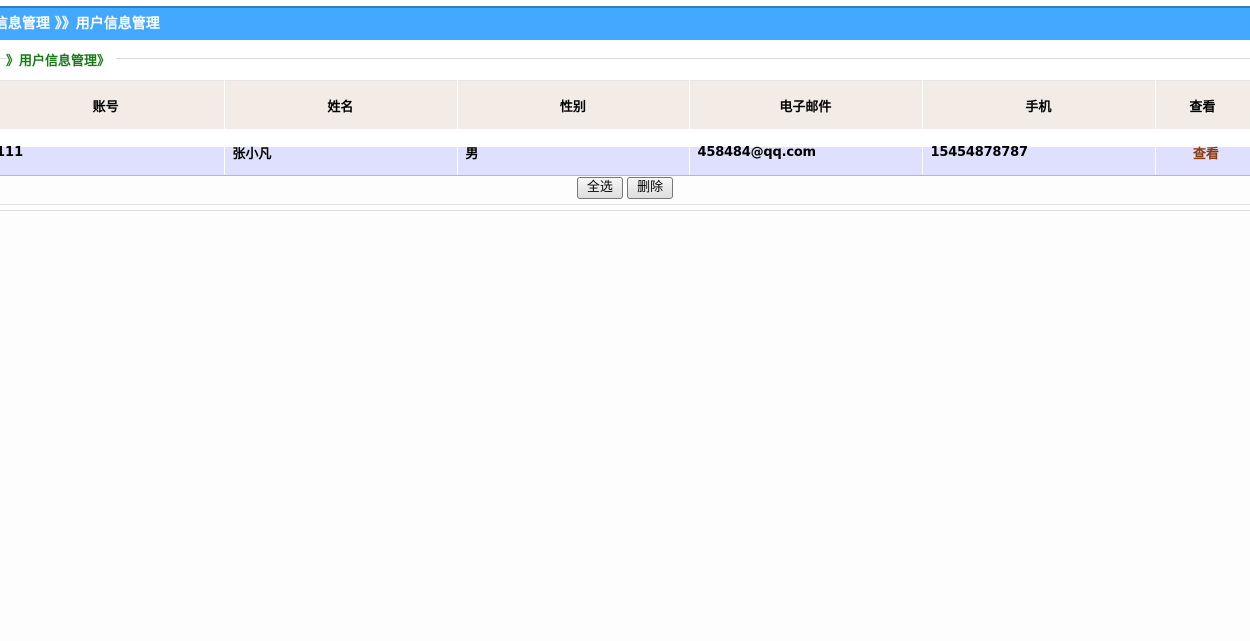 The width and height of the screenshot is (1250, 641). Describe the element at coordinates (1206, 154) in the screenshot. I see `view-link: 查看` at that location.